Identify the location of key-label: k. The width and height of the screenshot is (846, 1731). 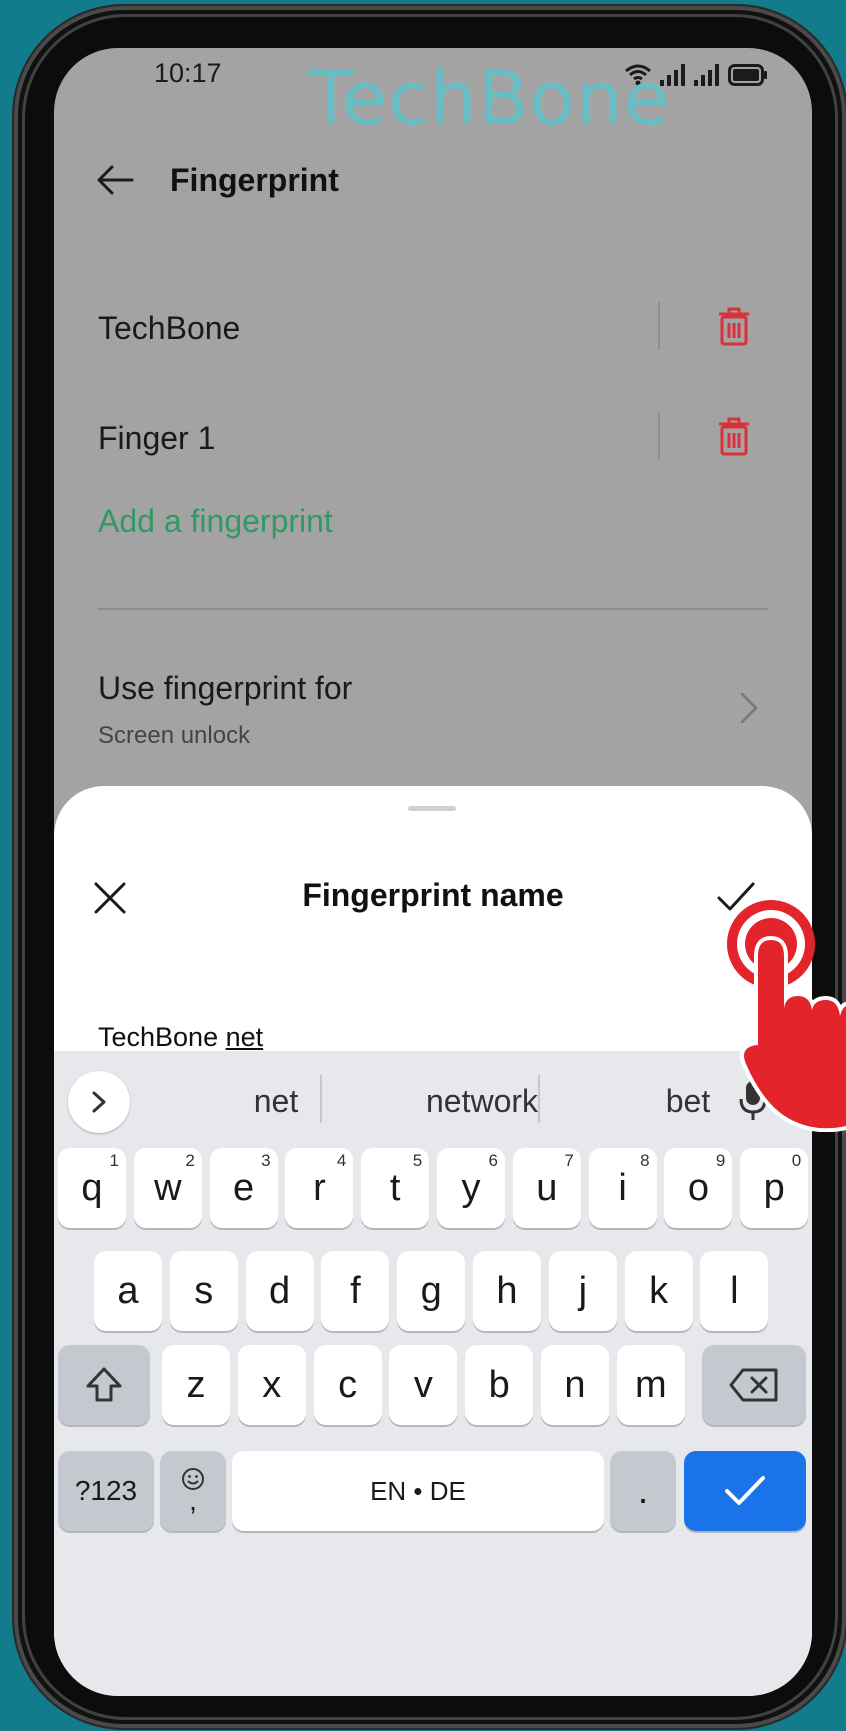
(659, 1290).